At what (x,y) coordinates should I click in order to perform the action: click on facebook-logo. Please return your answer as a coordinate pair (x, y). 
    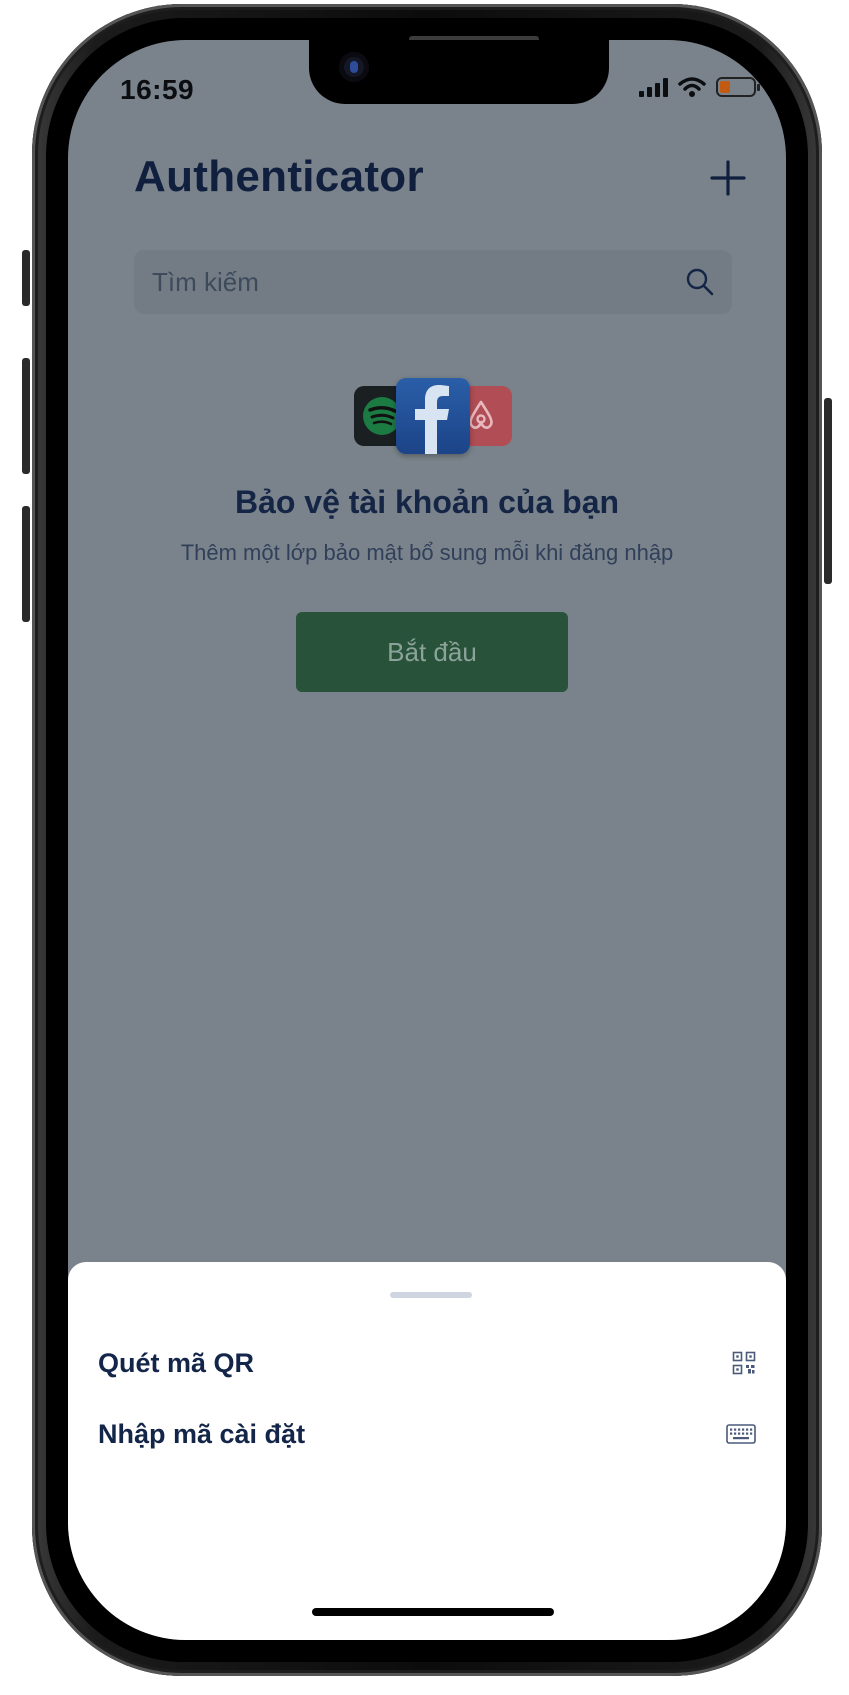
    Looking at the image, I should click on (433, 416).